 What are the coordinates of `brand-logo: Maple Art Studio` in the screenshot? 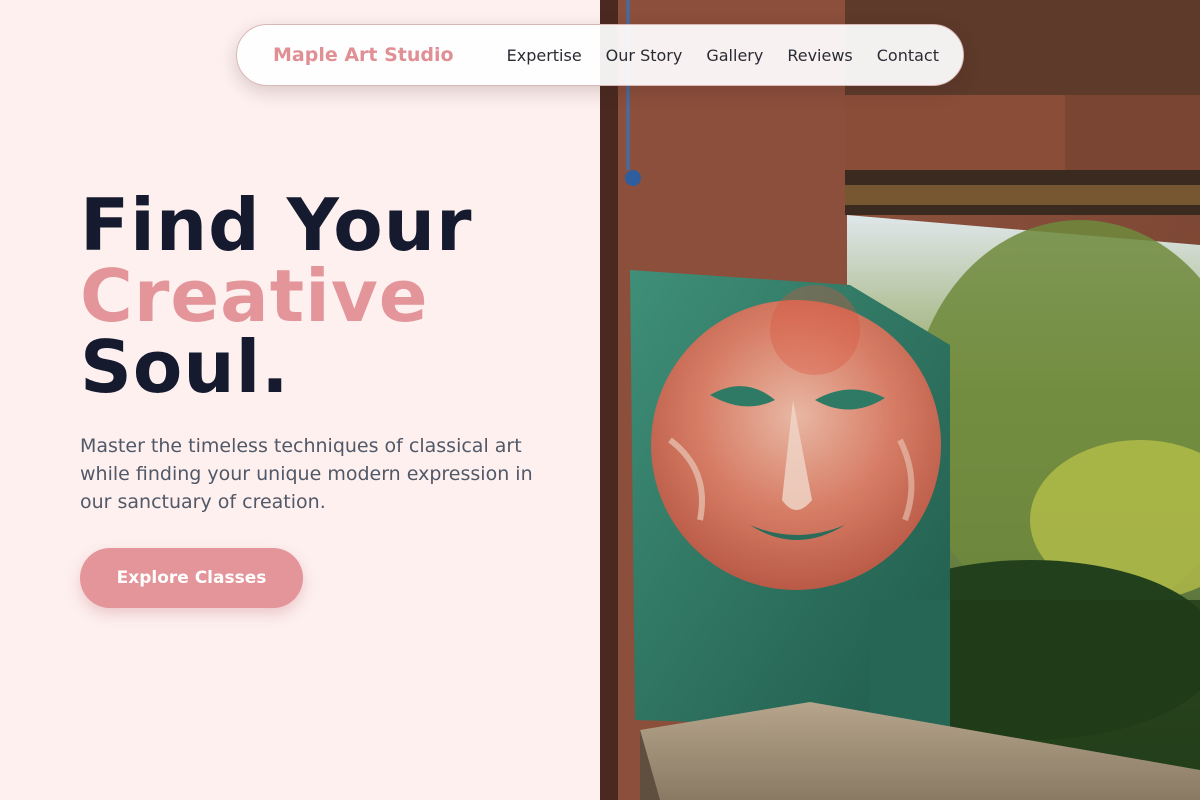 It's located at (363, 55).